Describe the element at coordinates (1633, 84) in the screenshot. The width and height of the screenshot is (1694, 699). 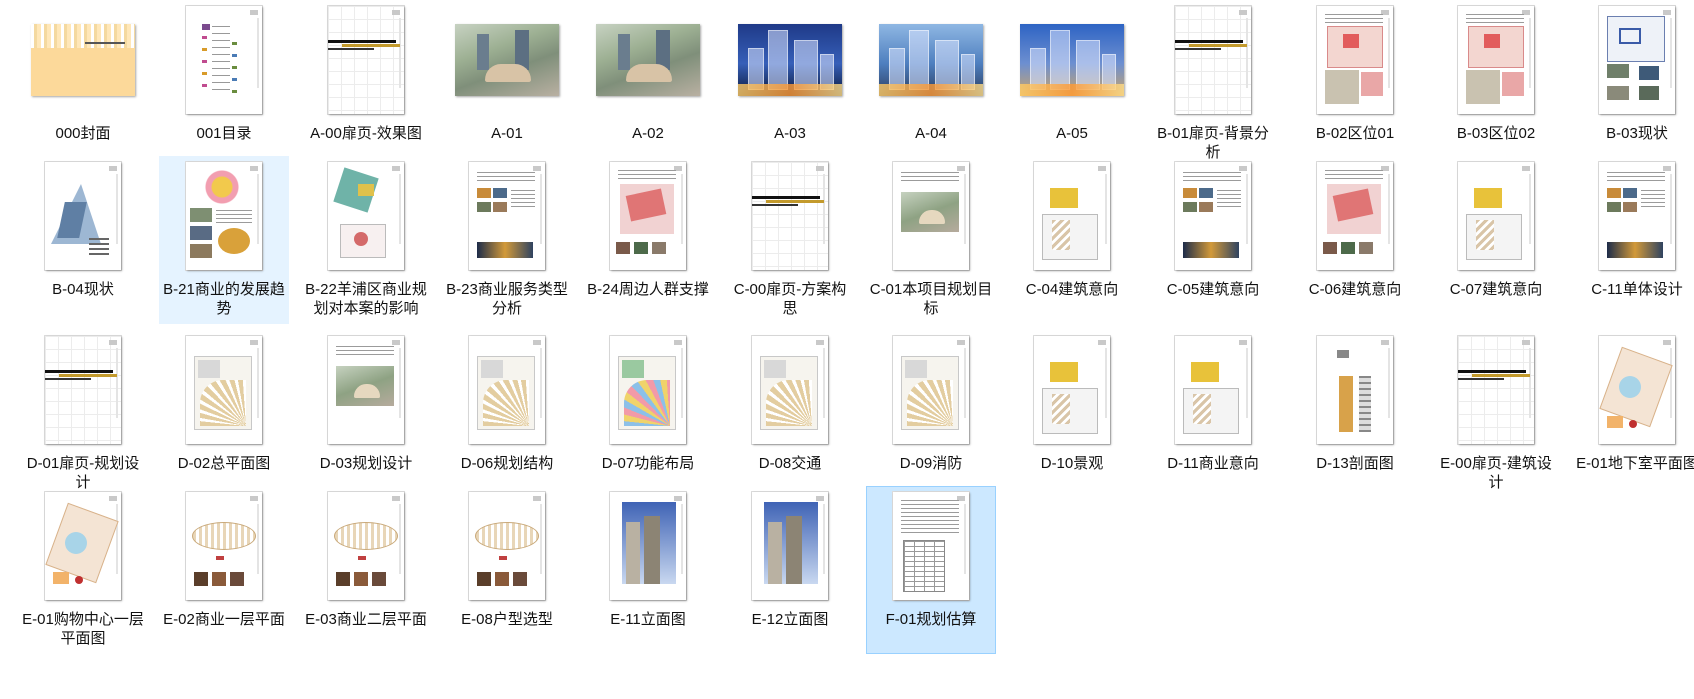
I see `file-item: B-03现状` at that location.